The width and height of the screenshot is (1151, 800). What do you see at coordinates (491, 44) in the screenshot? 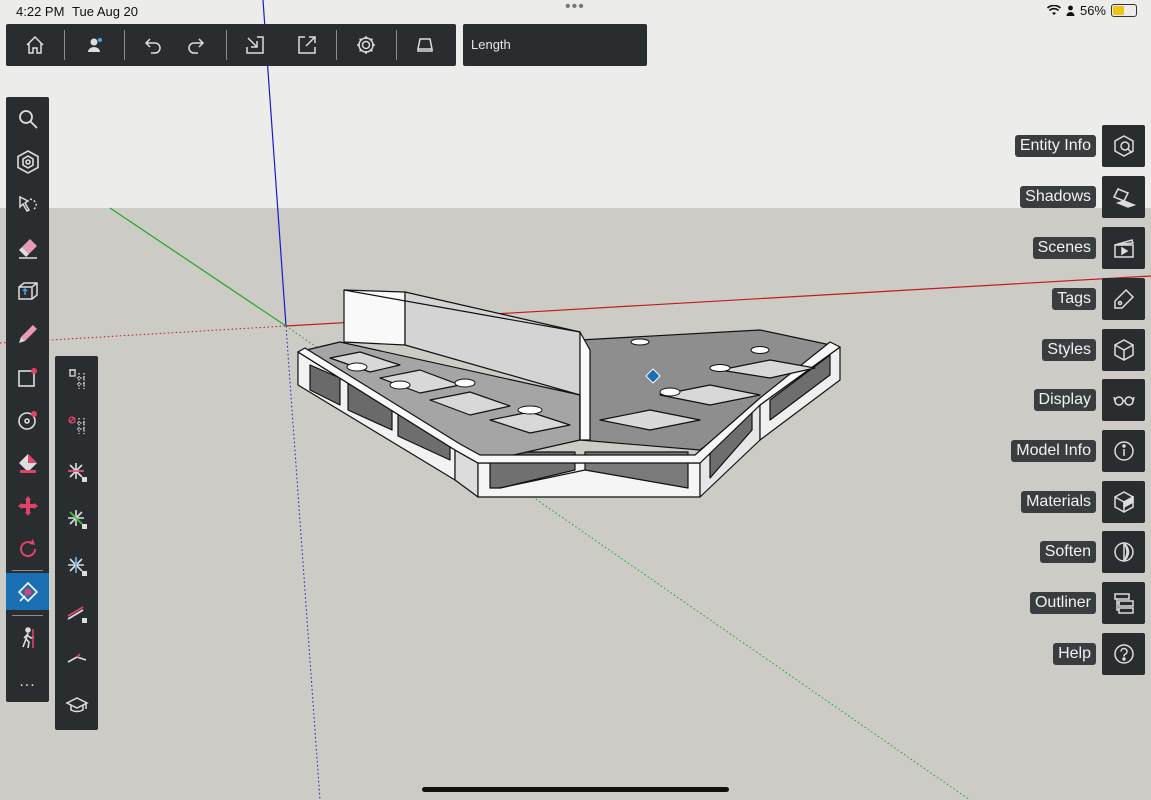
I see `measurements-label: Length` at bounding box center [491, 44].